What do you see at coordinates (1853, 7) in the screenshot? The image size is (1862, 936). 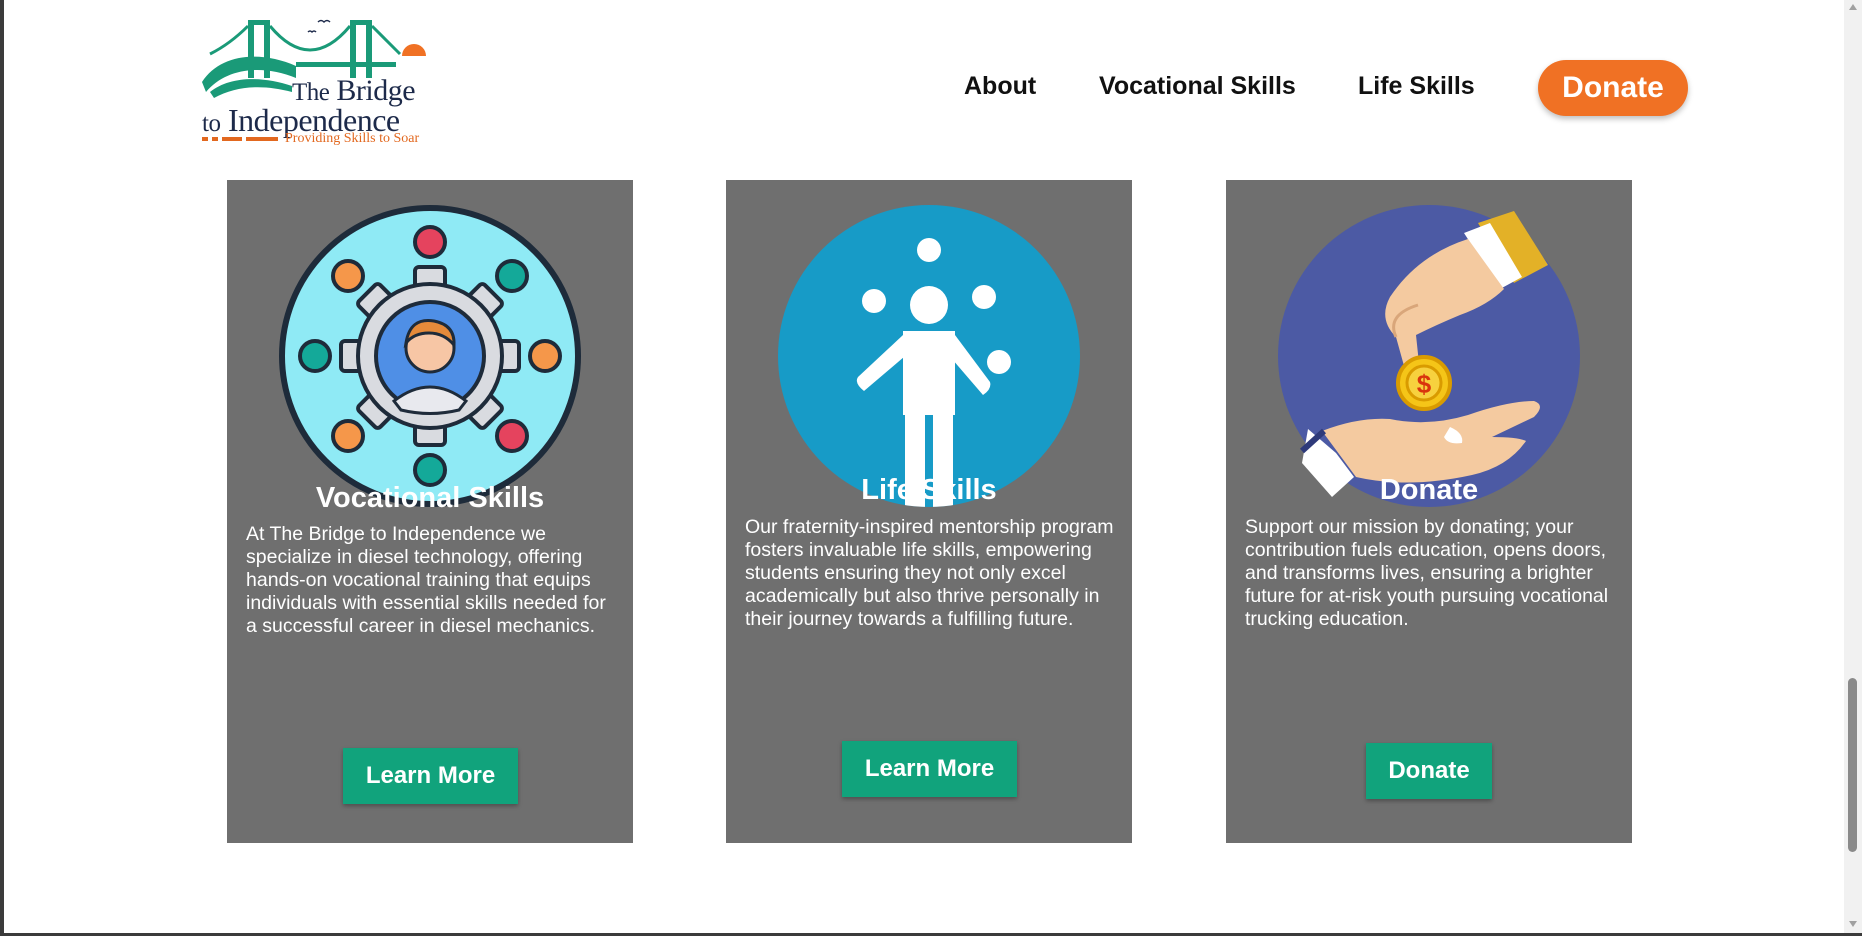 I see `scroll-up-icon` at bounding box center [1853, 7].